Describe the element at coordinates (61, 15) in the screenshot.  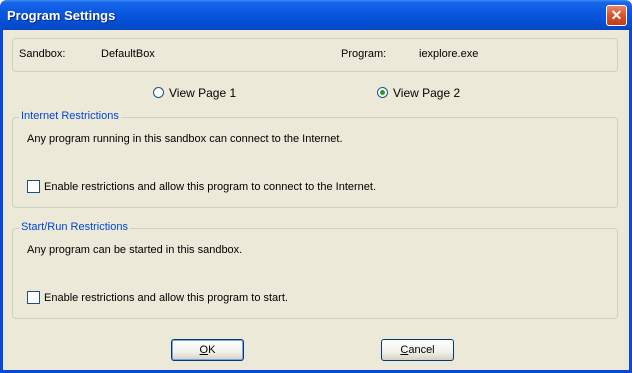
I see `window-title: Program Settings` at that location.